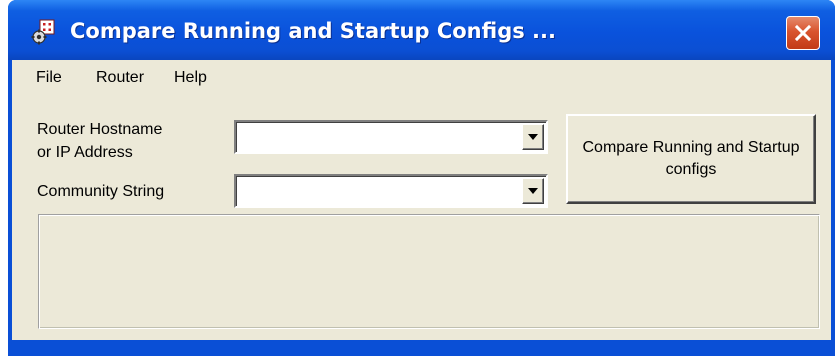  What do you see at coordinates (374, 136) in the screenshot?
I see `hostname-input` at bounding box center [374, 136].